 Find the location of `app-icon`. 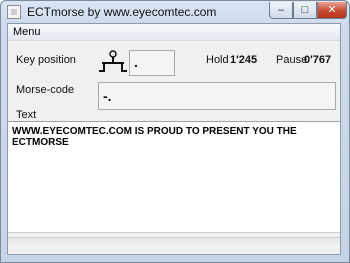

app-icon is located at coordinates (14, 12).